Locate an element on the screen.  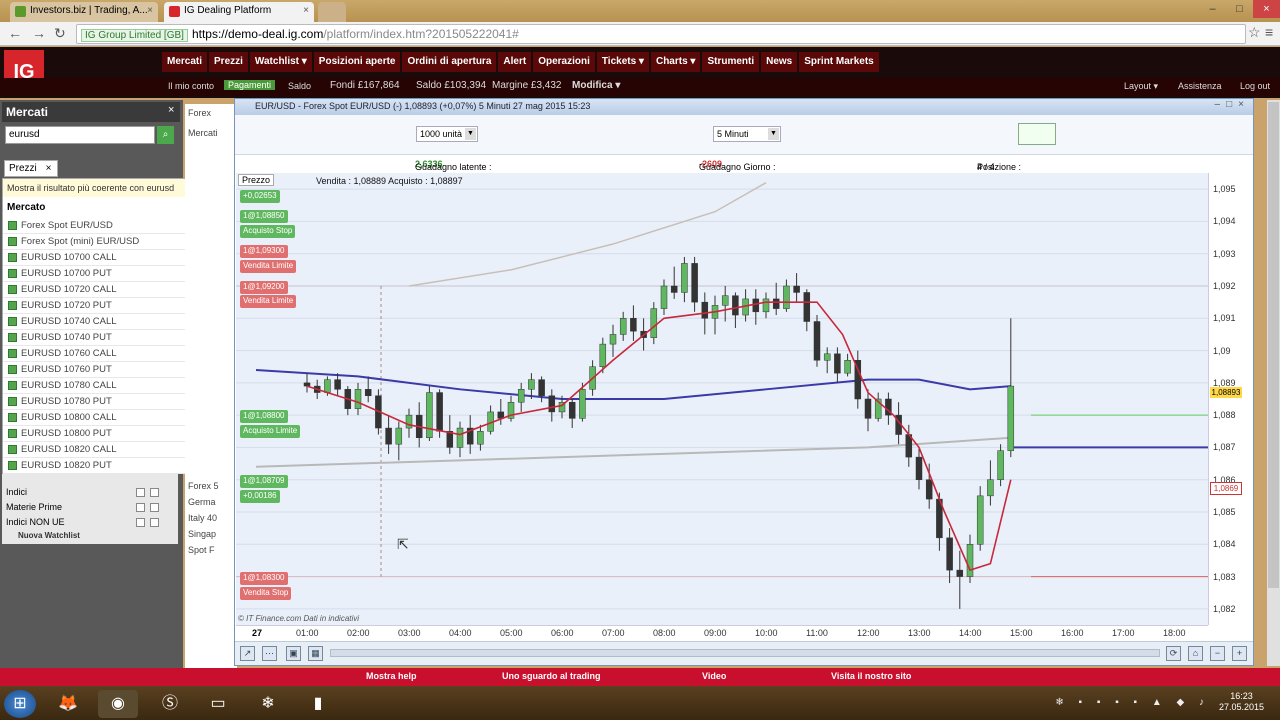
prezzo-selector: Prezzo is located at coordinates (256, 180).